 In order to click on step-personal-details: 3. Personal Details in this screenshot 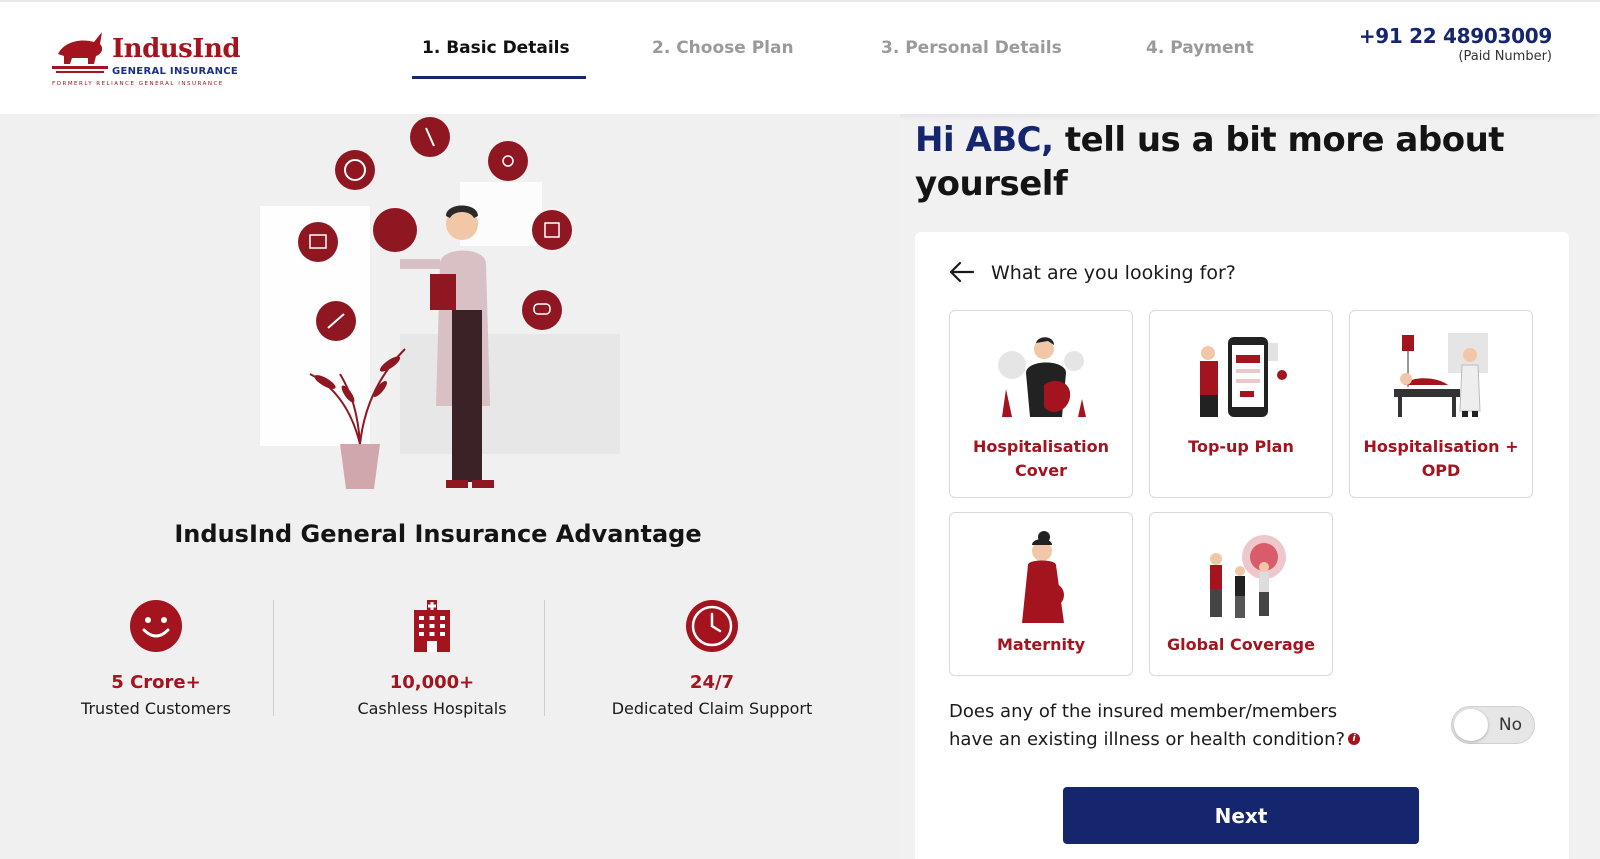, I will do `click(971, 48)`.